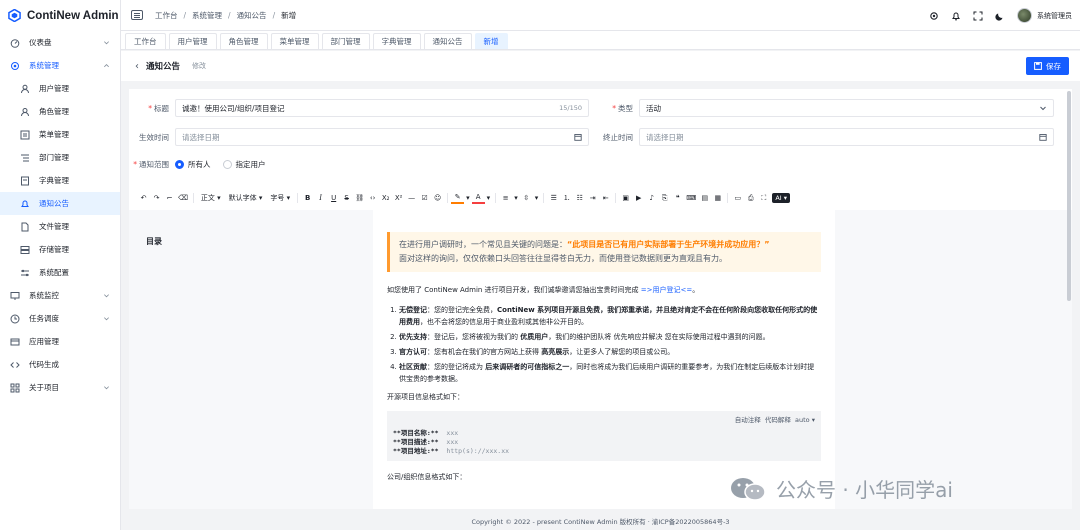 This screenshot has width=1080, height=530. I want to click on paragraph-select: 正文 ▾, so click(211, 198).